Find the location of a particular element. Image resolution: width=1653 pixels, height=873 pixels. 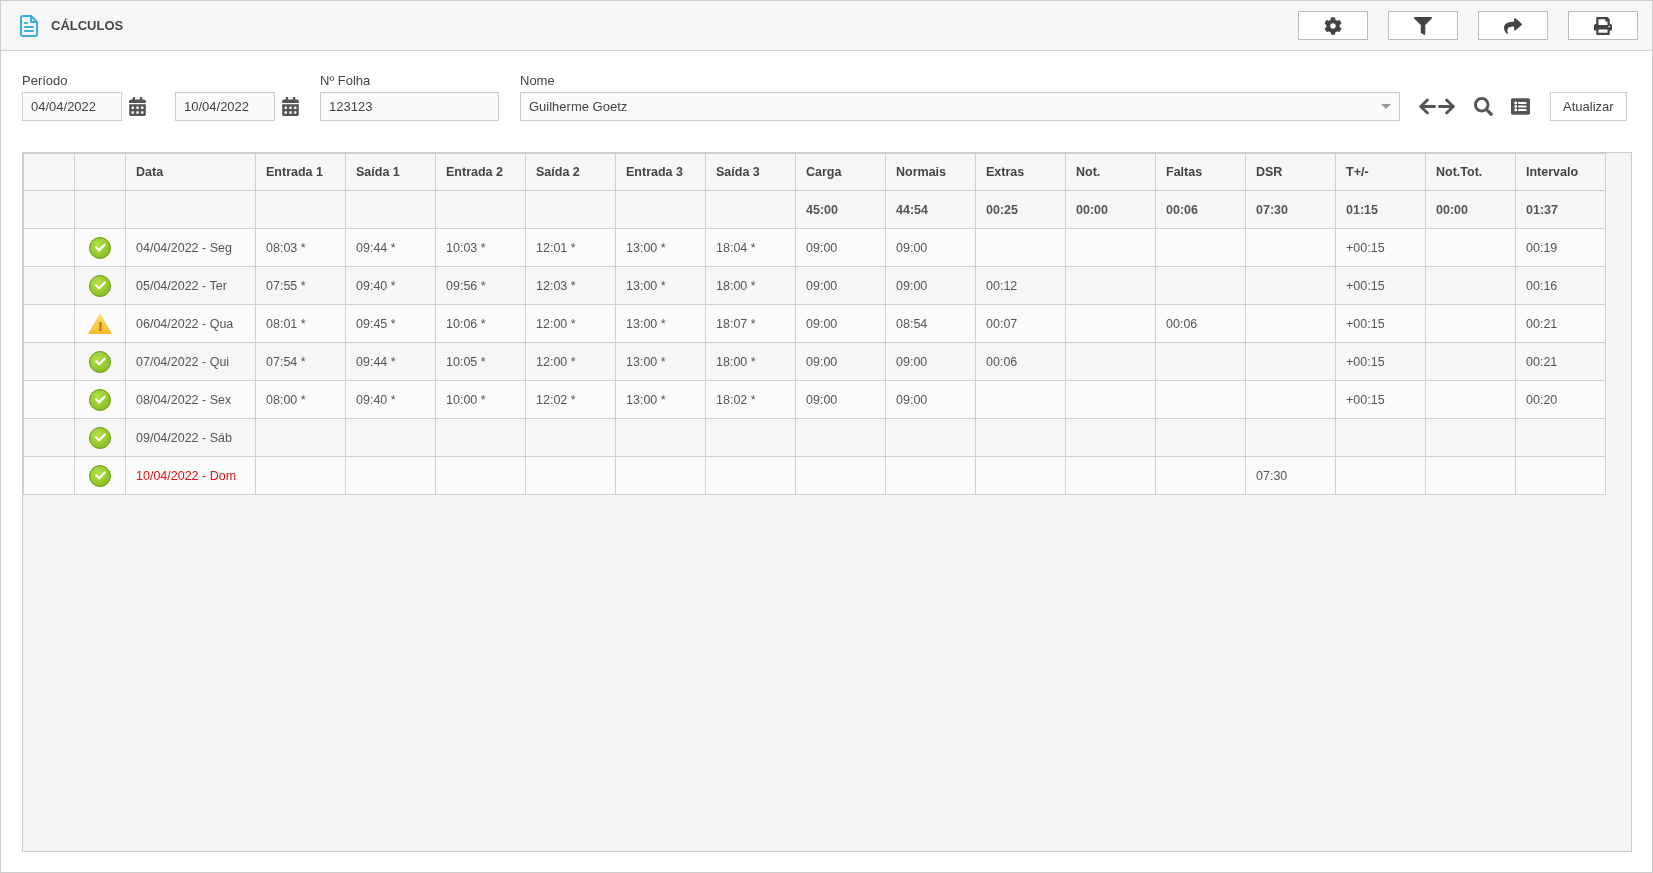

totals-cell: 00:25 is located at coordinates (1020, 209).